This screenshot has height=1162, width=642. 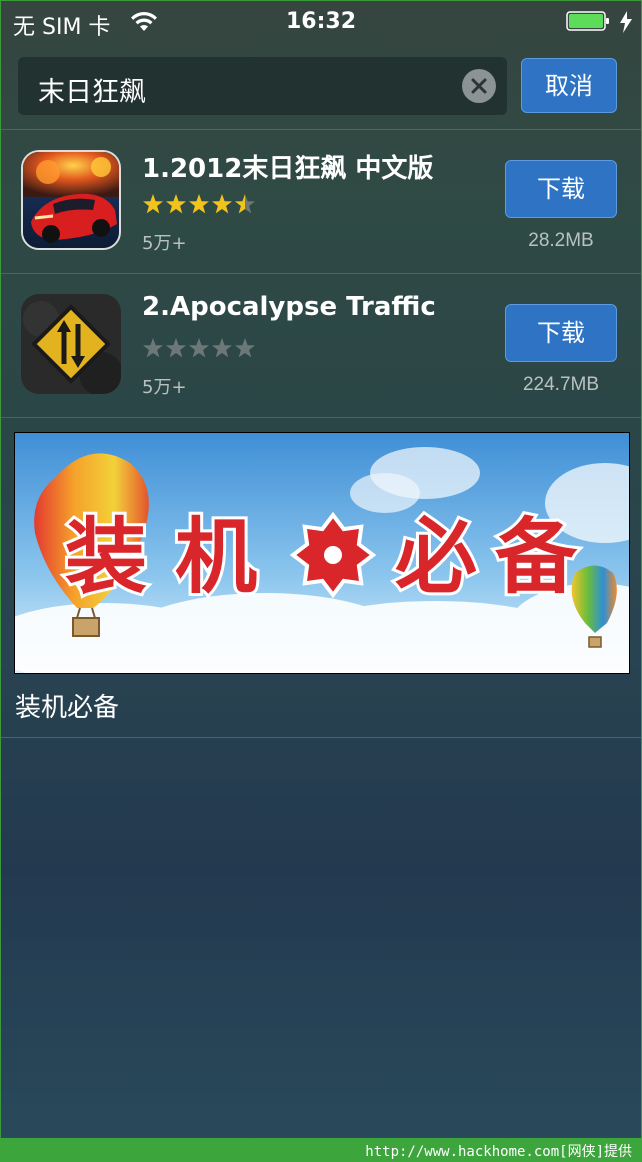 I want to click on cancel-button: 取消, so click(x=569, y=85).